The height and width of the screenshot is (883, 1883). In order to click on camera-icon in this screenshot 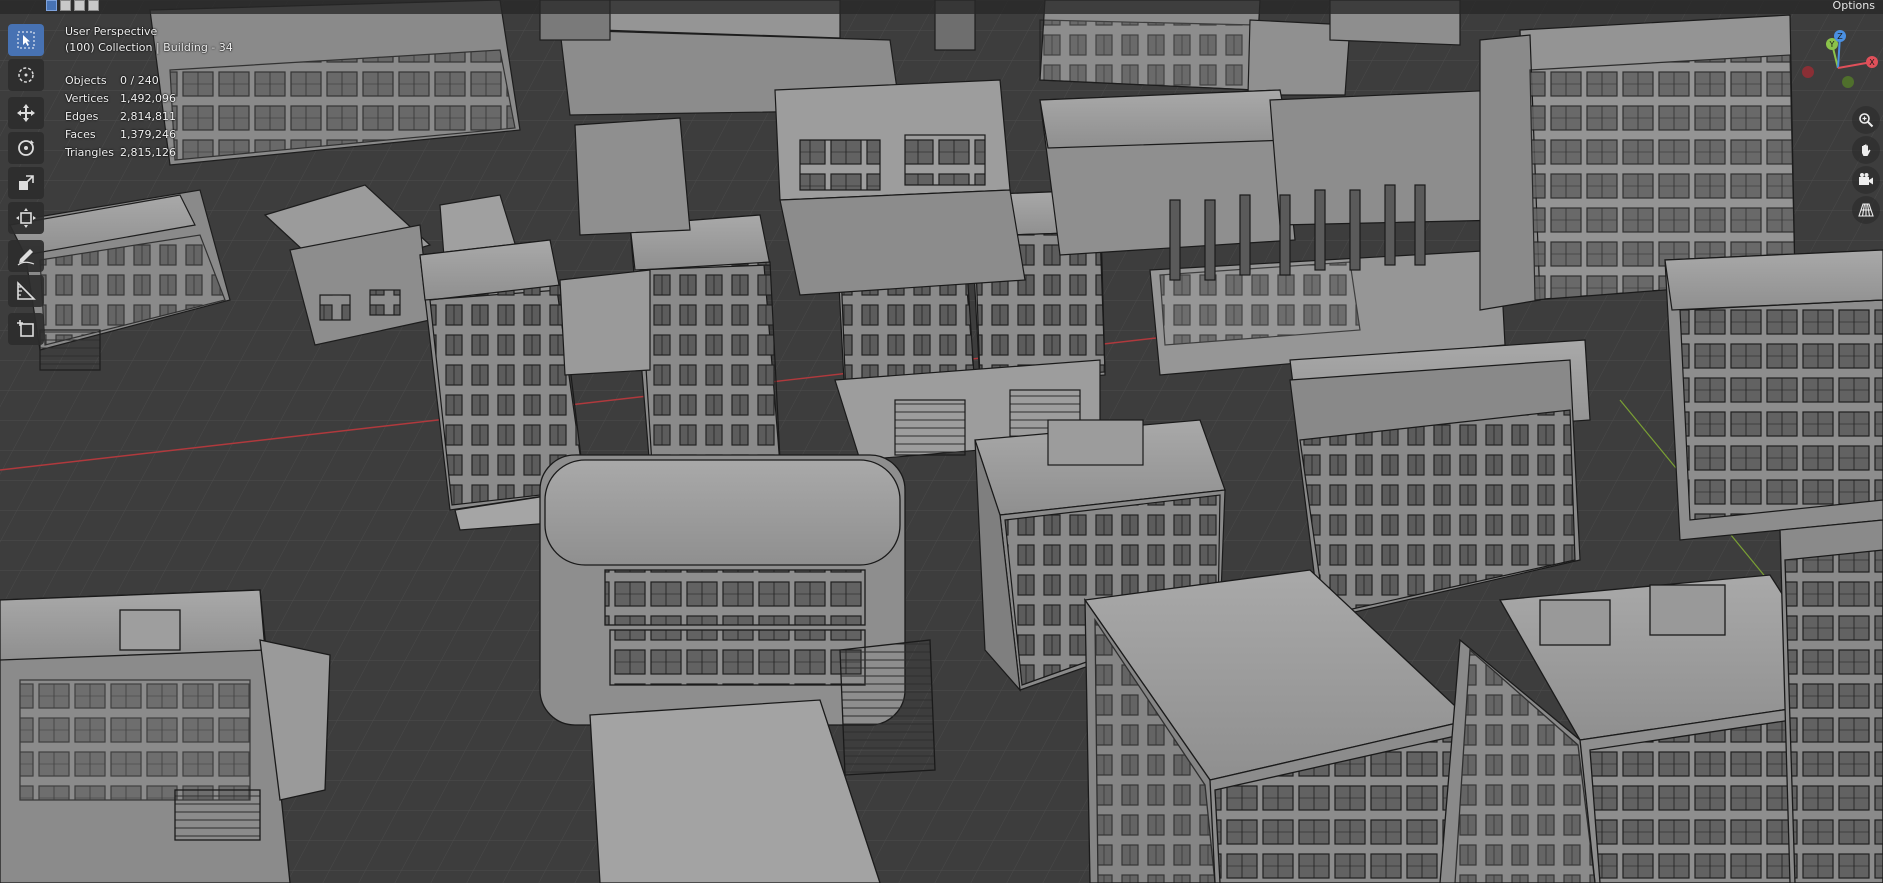, I will do `click(1866, 179)`.